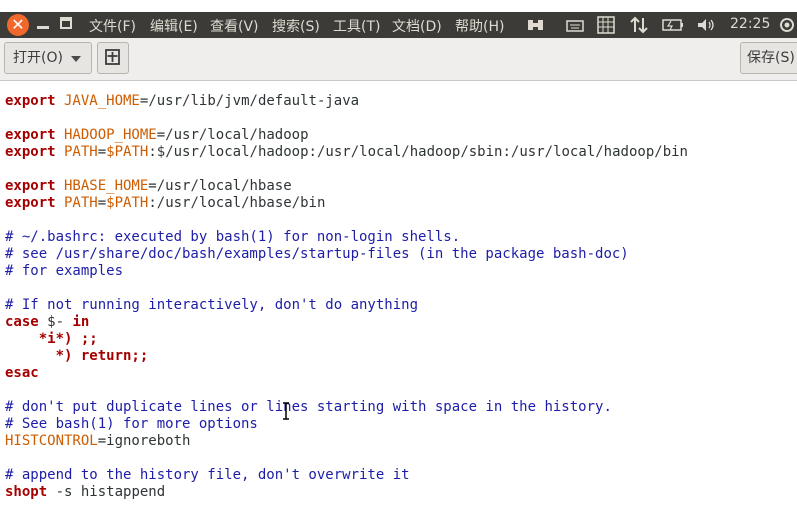 The image size is (797, 522). I want to click on code-token: =ignoreboth, so click(144, 441).